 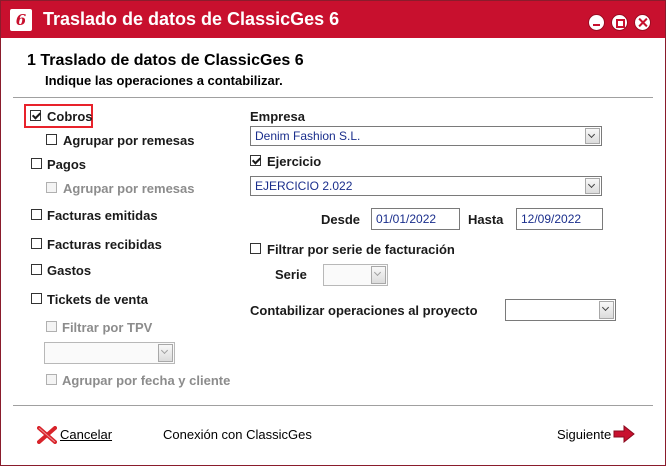 What do you see at coordinates (36, 214) in the screenshot?
I see `facturas-emitidas-checkbox` at bounding box center [36, 214].